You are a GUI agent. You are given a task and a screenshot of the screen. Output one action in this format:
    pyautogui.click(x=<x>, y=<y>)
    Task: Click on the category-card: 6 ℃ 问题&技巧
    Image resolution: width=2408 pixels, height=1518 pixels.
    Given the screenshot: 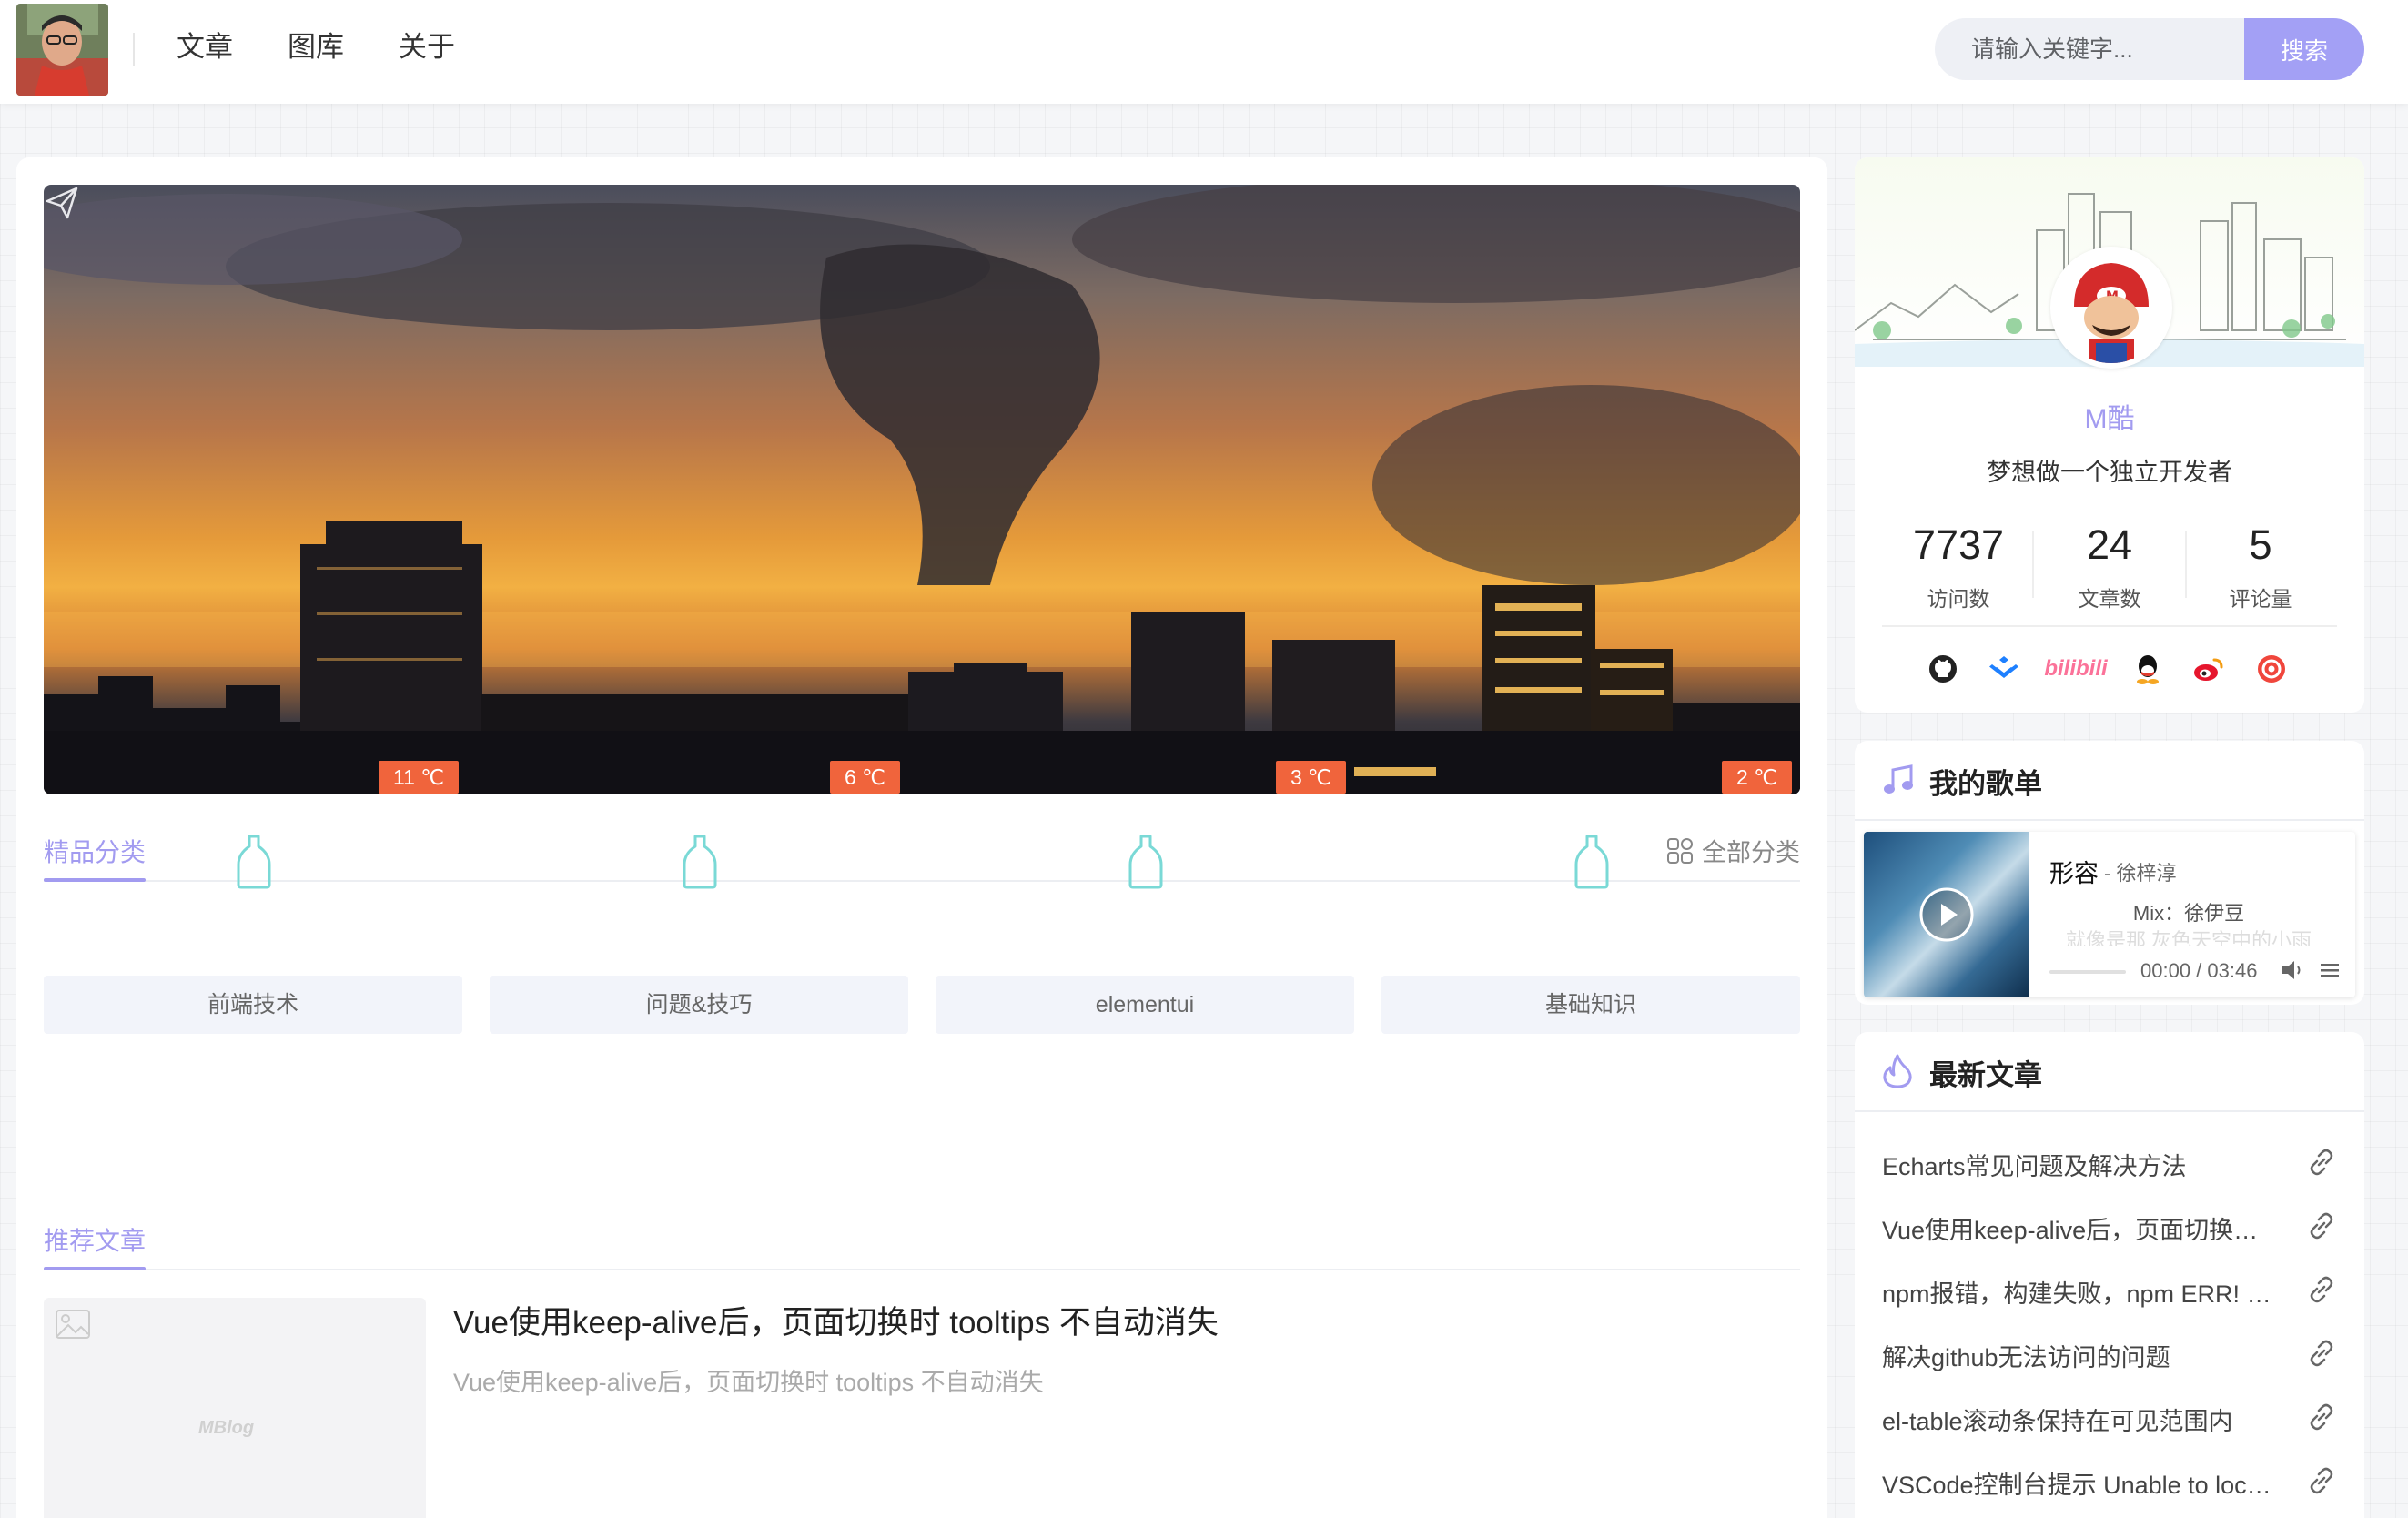 What is the action you would take?
    pyautogui.click(x=699, y=898)
    